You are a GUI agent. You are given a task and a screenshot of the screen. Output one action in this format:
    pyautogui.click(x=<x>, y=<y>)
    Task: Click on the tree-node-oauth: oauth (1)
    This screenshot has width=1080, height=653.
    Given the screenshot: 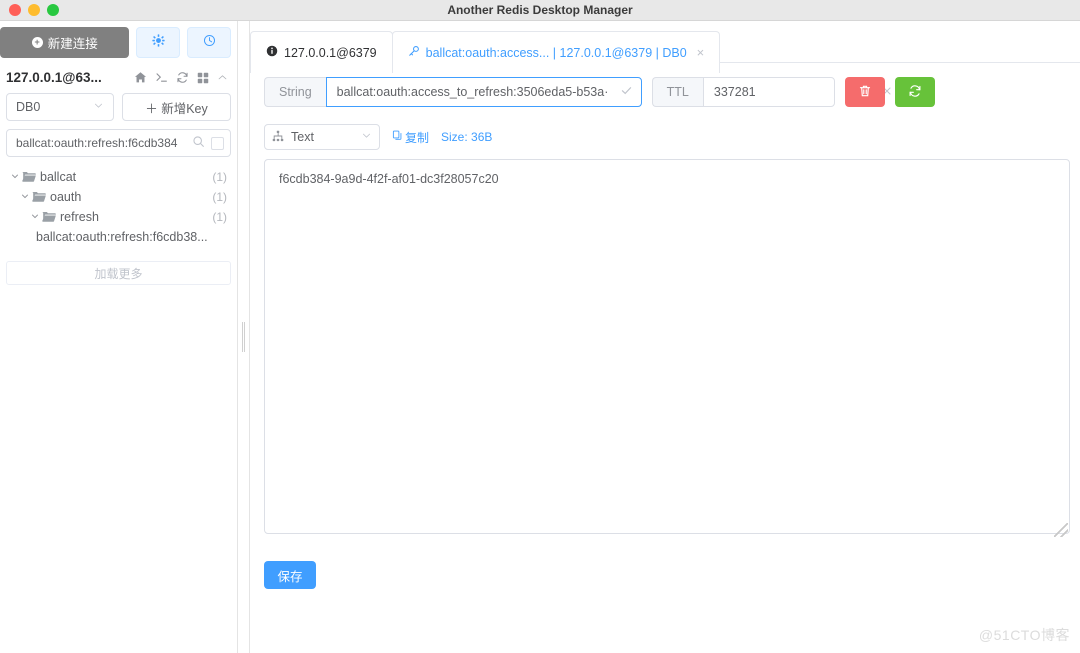 What is the action you would take?
    pyautogui.click(x=118, y=197)
    